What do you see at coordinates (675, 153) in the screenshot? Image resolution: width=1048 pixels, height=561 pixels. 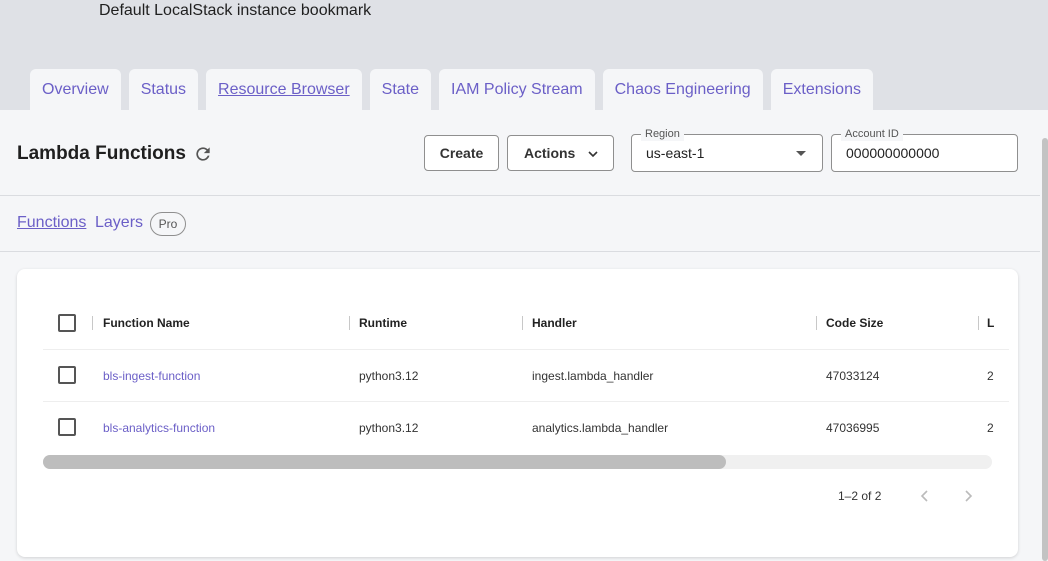 I see `region-value: us-east-1` at bounding box center [675, 153].